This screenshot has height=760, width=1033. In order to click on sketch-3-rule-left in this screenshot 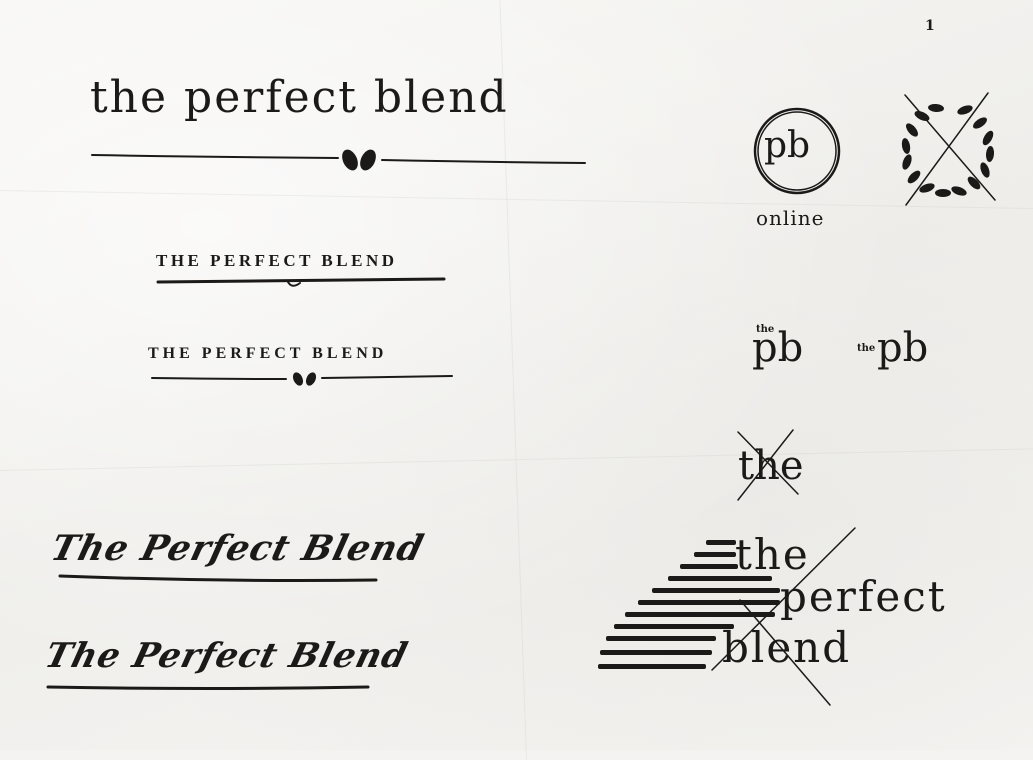, I will do `click(219, 378)`.